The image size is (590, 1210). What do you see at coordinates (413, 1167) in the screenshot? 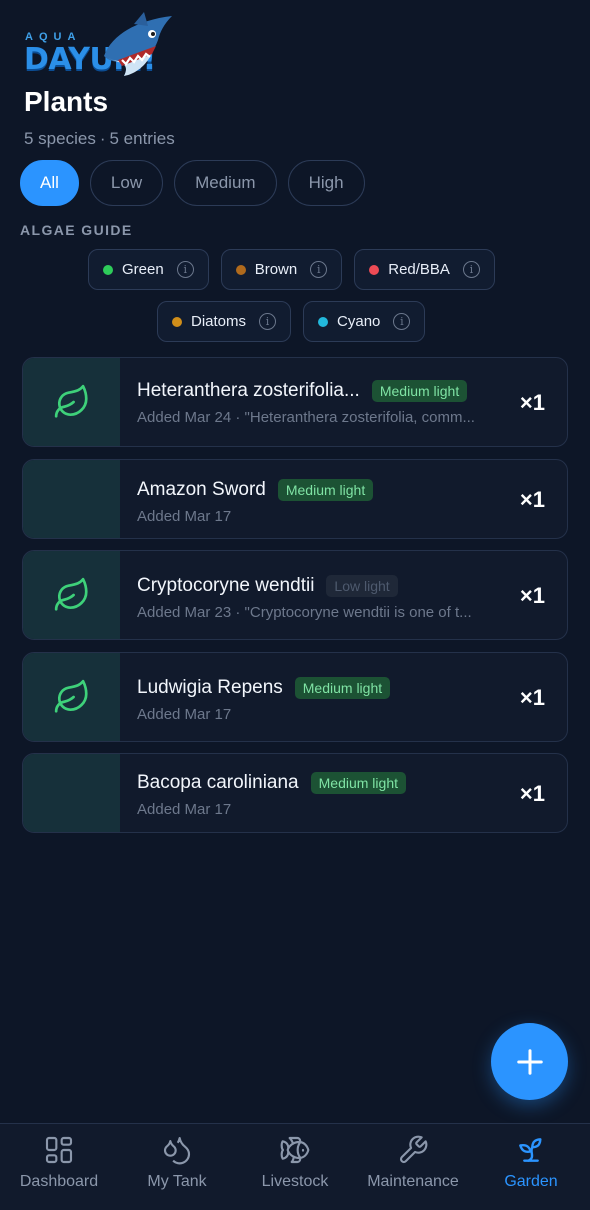
I see `nav-maintenance: Maintenance` at bounding box center [413, 1167].